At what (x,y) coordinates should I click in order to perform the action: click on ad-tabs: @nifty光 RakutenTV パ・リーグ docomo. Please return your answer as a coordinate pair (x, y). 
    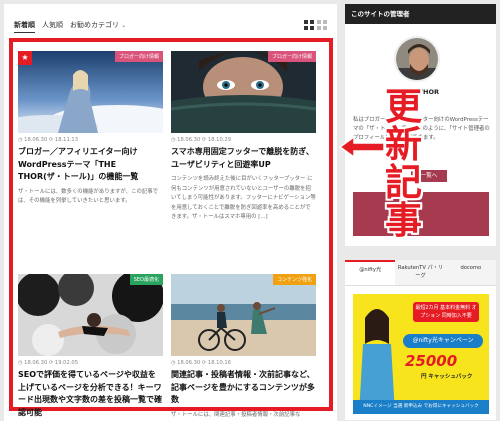
    Looking at the image, I should click on (420, 273).